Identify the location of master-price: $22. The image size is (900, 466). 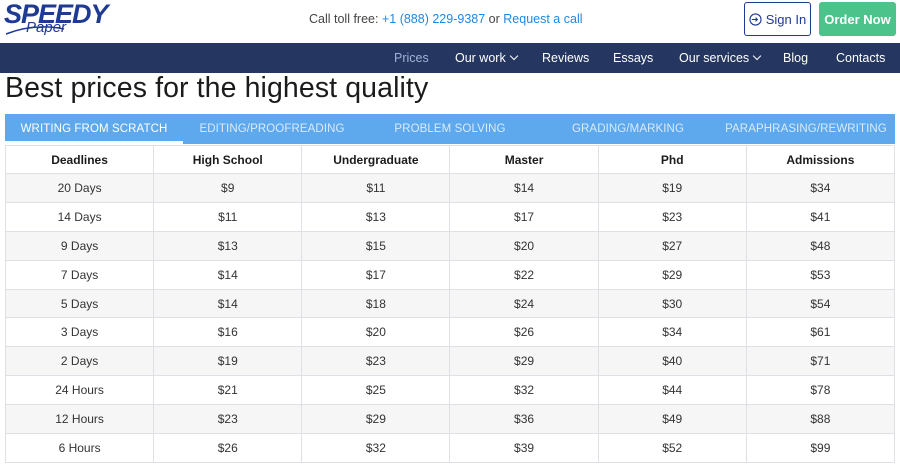
(524, 274).